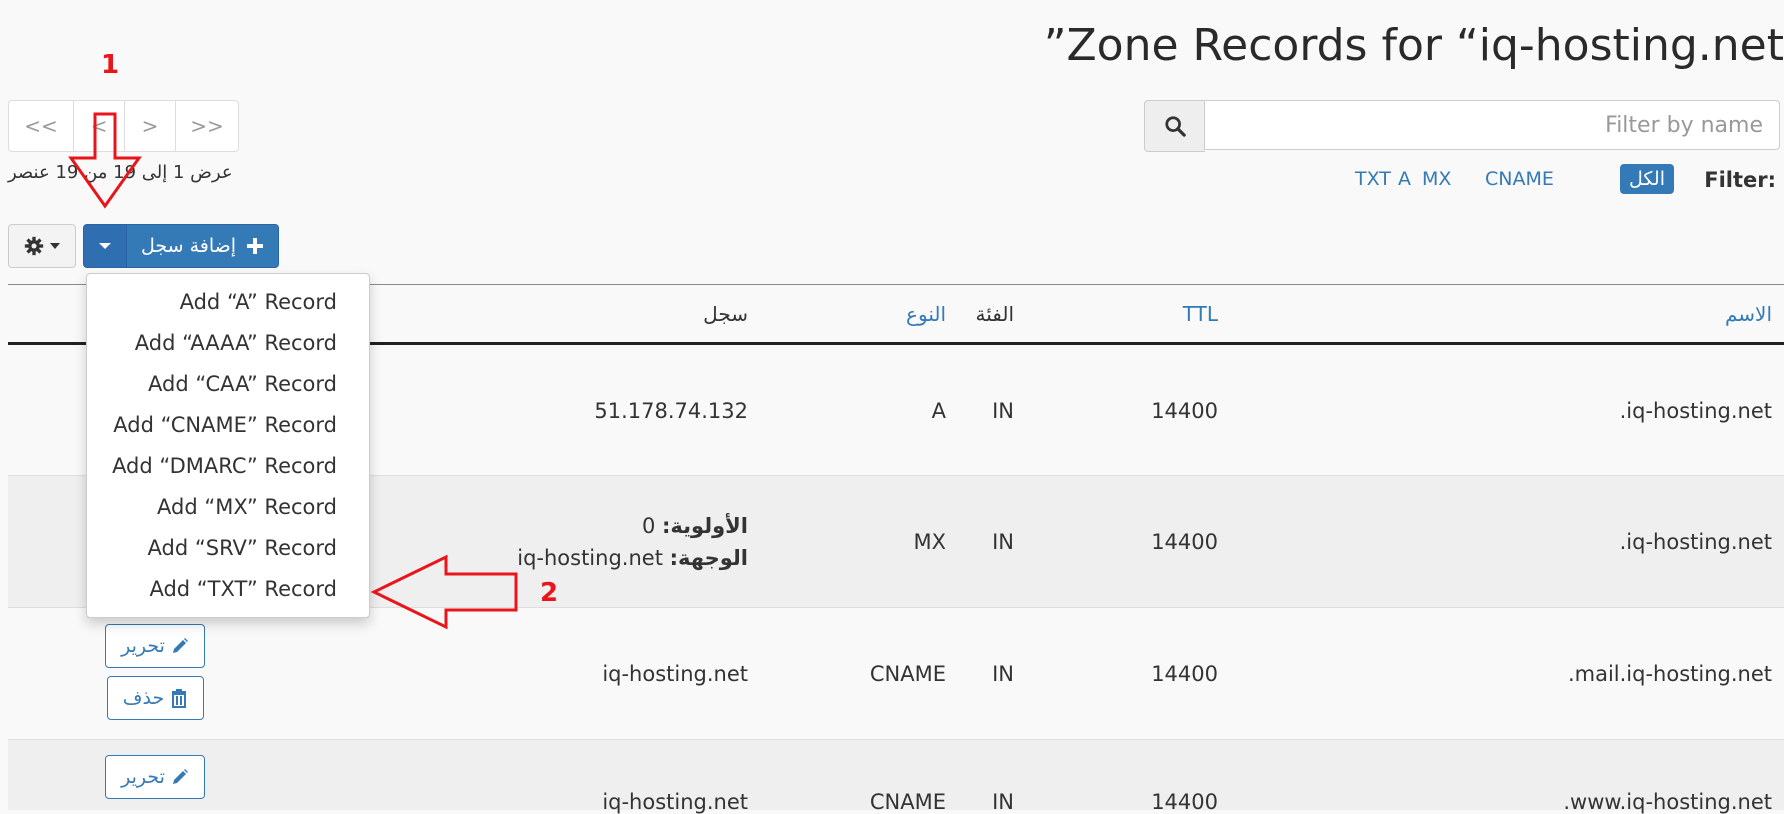 The height and width of the screenshot is (814, 1784). What do you see at coordinates (1748, 314) in the screenshot?
I see `column-header-name: الاسم` at bounding box center [1748, 314].